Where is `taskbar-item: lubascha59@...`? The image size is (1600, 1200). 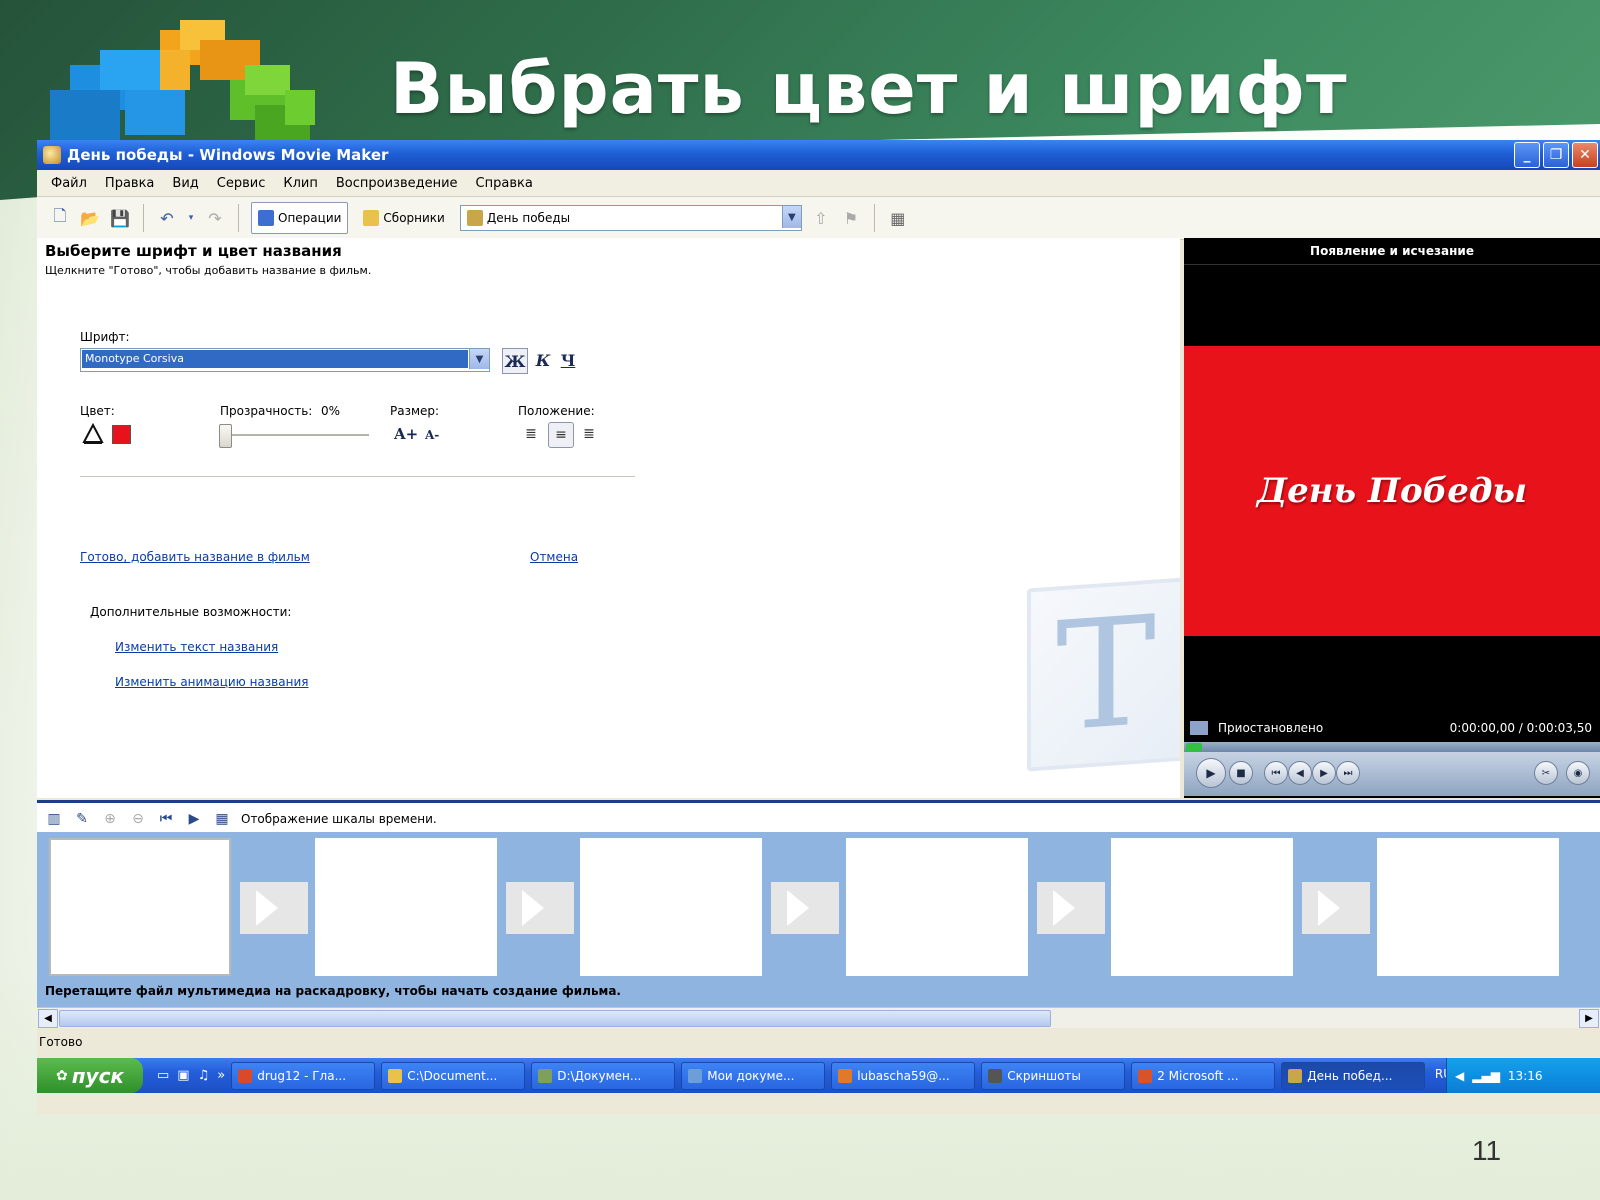
taskbar-item: lubascha59@... is located at coordinates (903, 1075).